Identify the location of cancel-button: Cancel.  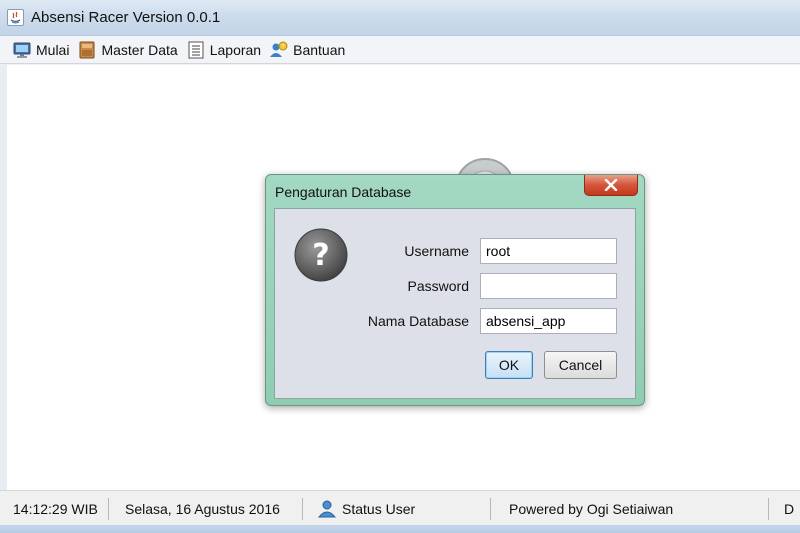
(580, 365).